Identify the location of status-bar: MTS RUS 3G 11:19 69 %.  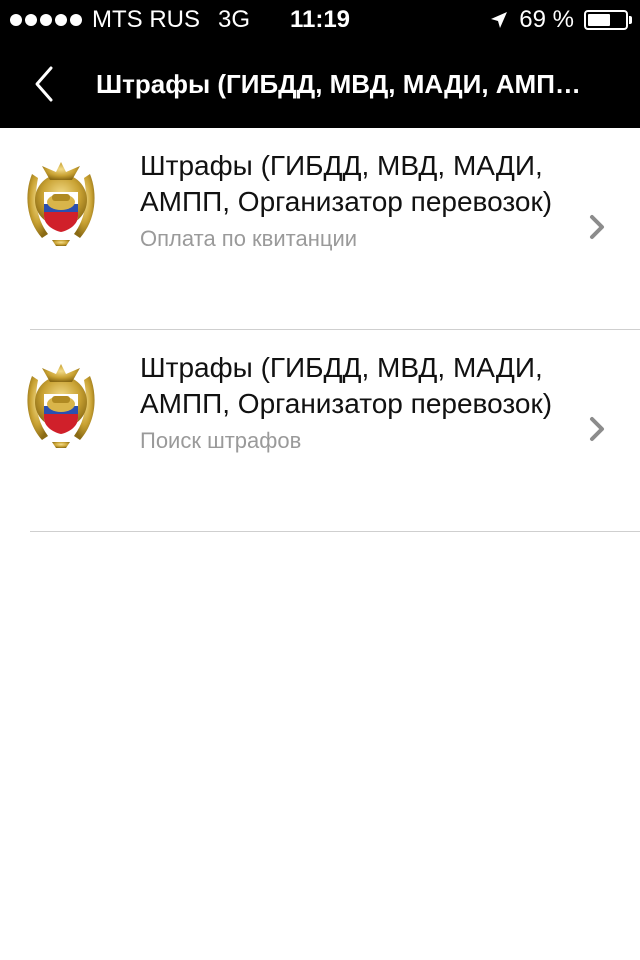
(320, 20).